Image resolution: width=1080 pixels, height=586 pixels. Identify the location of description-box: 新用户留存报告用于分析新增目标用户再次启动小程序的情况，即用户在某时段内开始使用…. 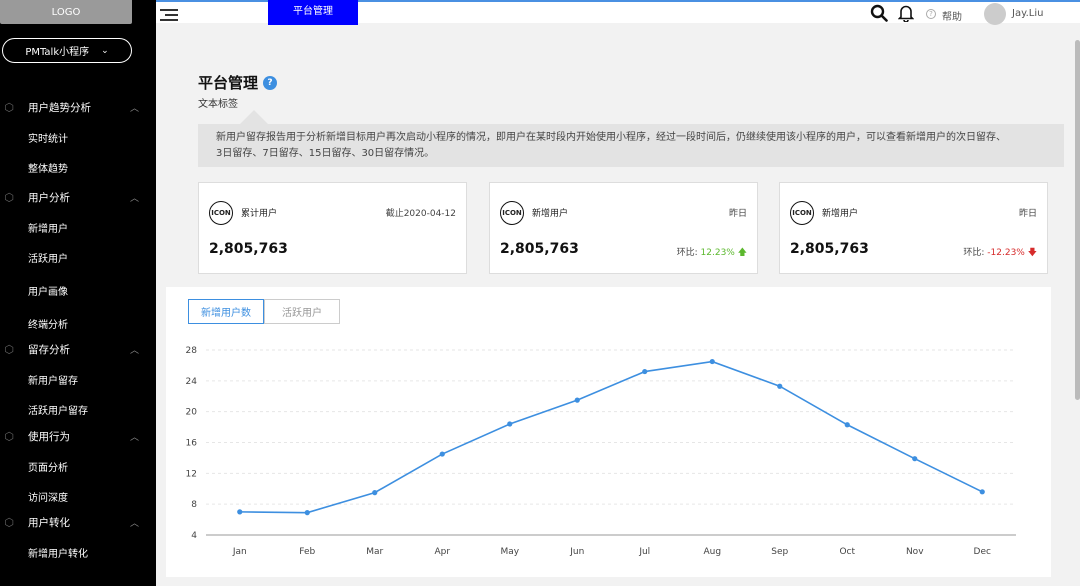
(631, 145).